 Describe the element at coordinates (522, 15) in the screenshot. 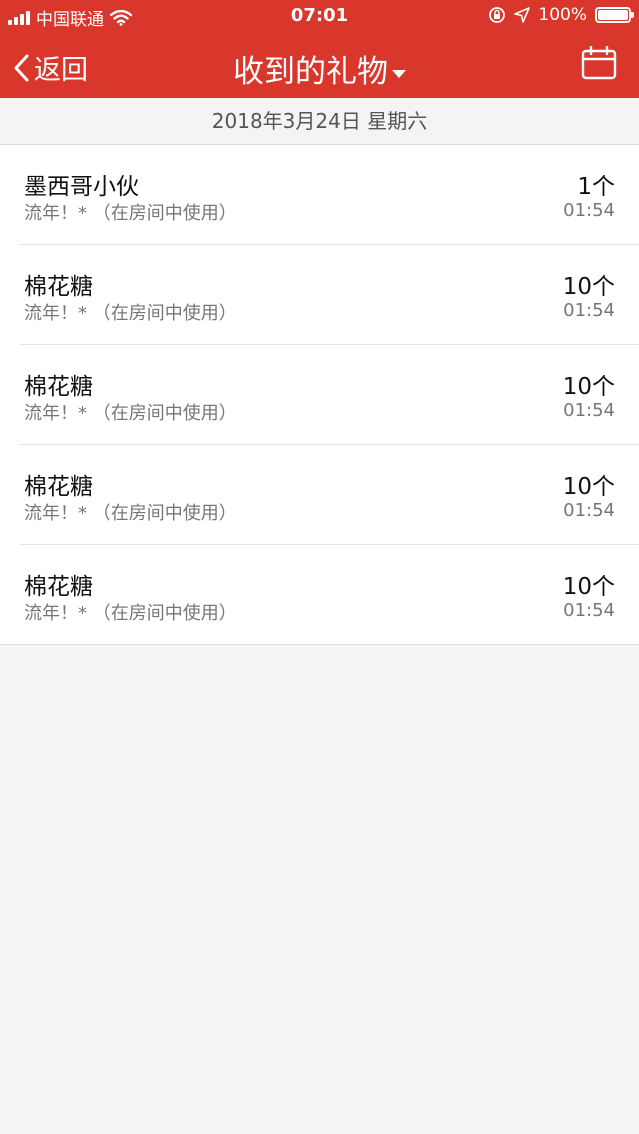

I see `location-arrow-icon` at that location.